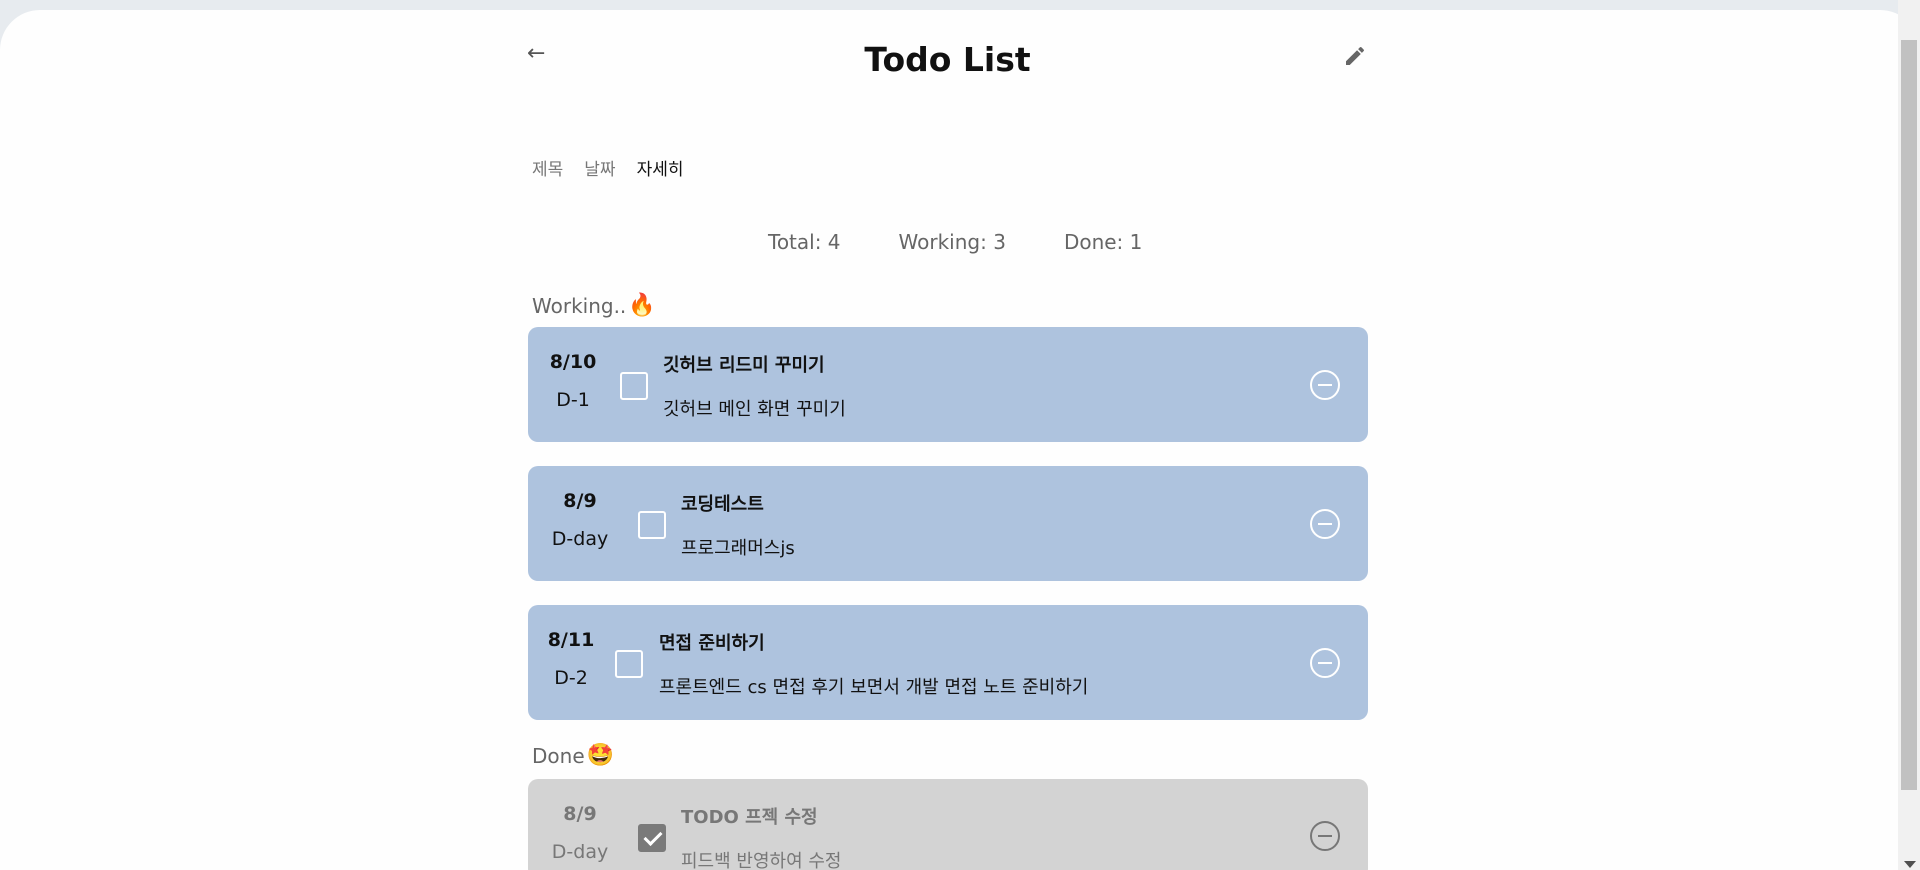 Image resolution: width=1920 pixels, height=870 pixels. Describe the element at coordinates (804, 242) in the screenshot. I see `stat-total: Total: 4` at that location.